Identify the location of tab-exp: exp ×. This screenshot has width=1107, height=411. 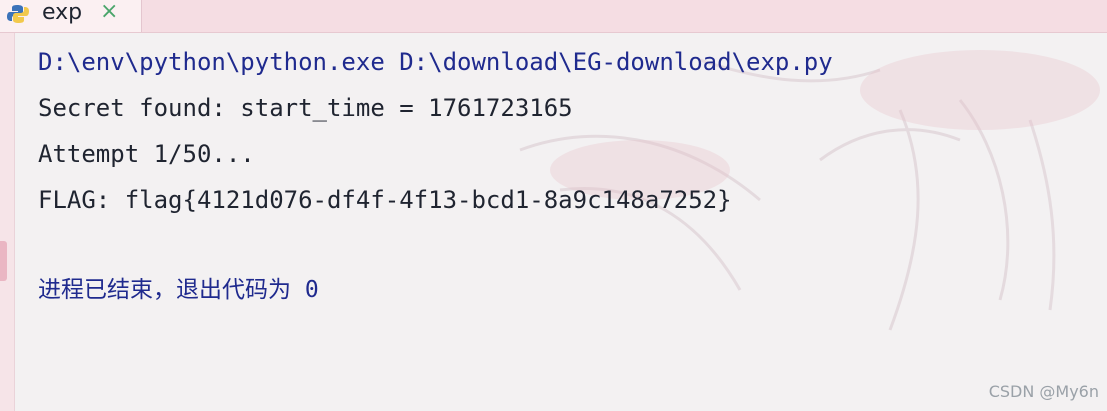
(71, 16).